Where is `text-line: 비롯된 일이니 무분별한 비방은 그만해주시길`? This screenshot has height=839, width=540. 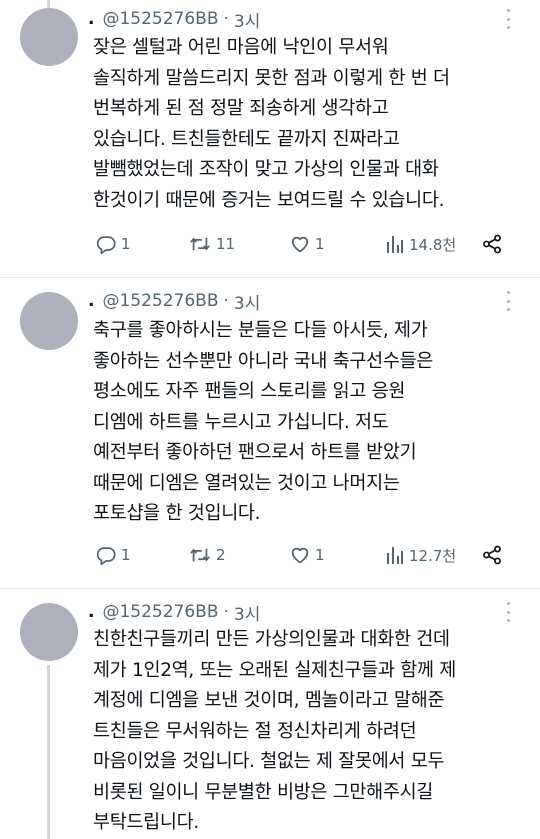
text-line: 비롯된 일이니 무분별한 비방은 그만해주시길 is located at coordinates (263, 792).